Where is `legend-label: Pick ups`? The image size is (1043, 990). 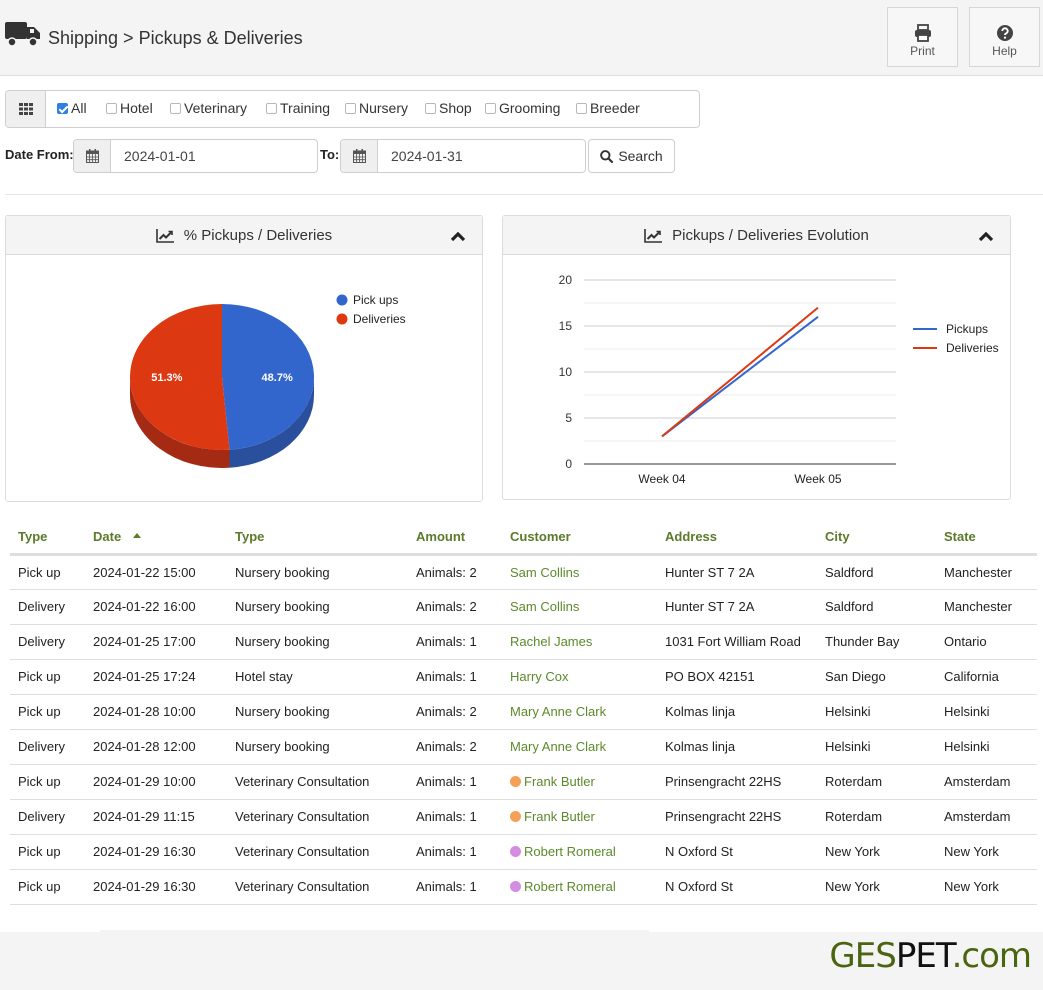
legend-label: Pick ups is located at coordinates (375, 300).